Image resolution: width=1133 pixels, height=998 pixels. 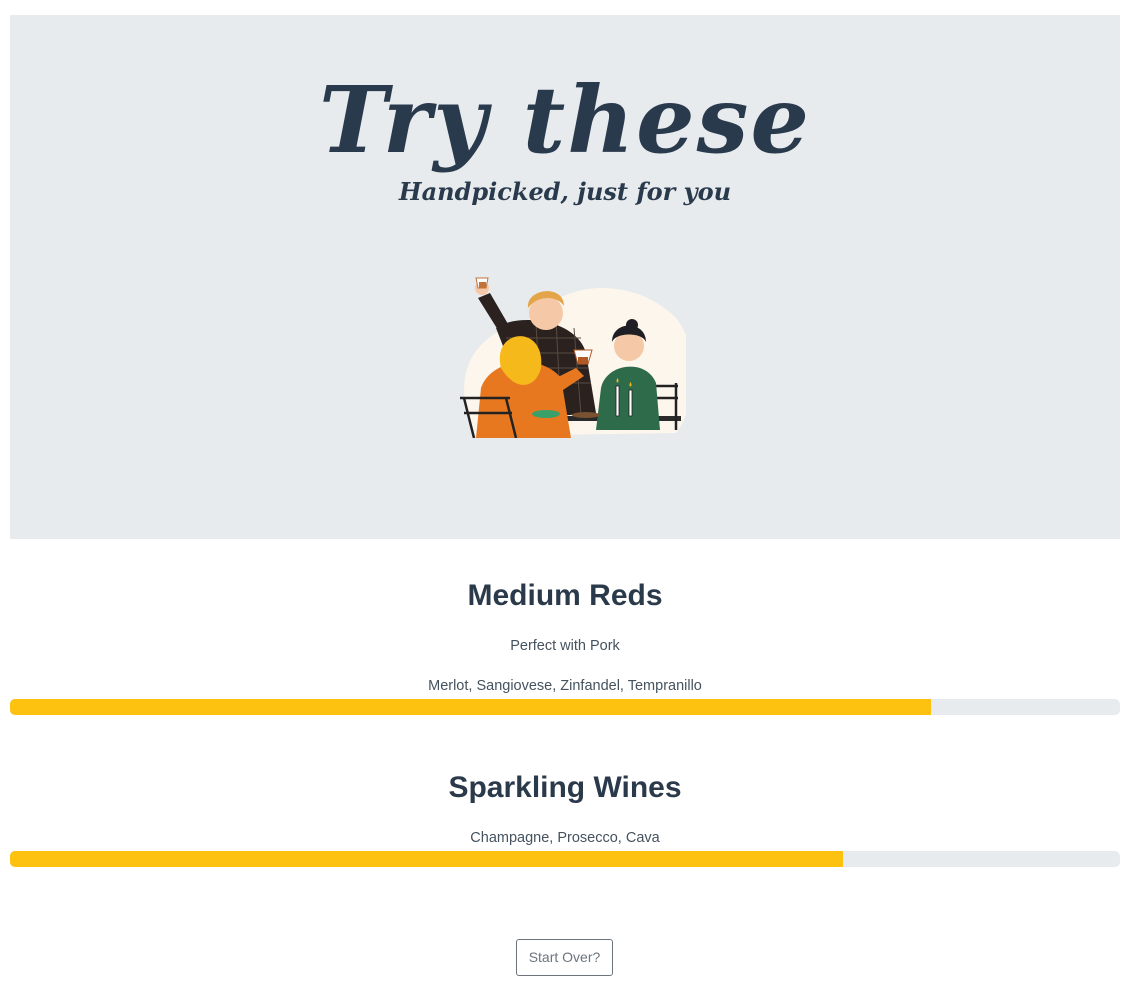 What do you see at coordinates (565, 838) in the screenshot?
I see `result-varieties: Champagne, Prosecco, Cava` at bounding box center [565, 838].